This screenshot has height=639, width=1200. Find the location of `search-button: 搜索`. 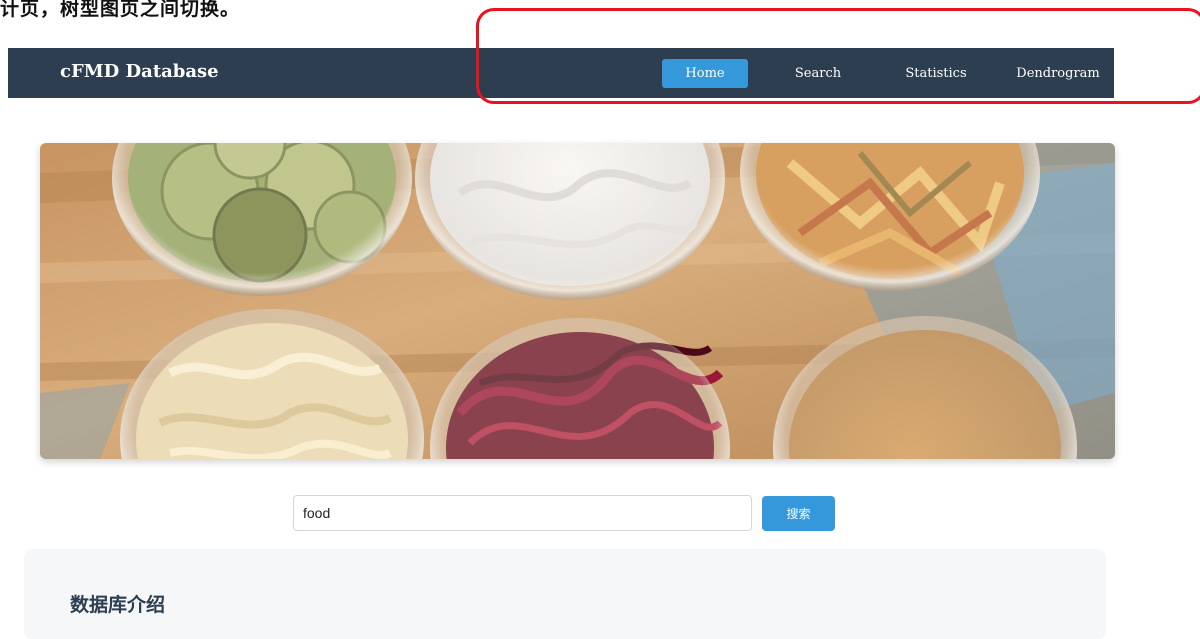

search-button: 搜索 is located at coordinates (798, 513).